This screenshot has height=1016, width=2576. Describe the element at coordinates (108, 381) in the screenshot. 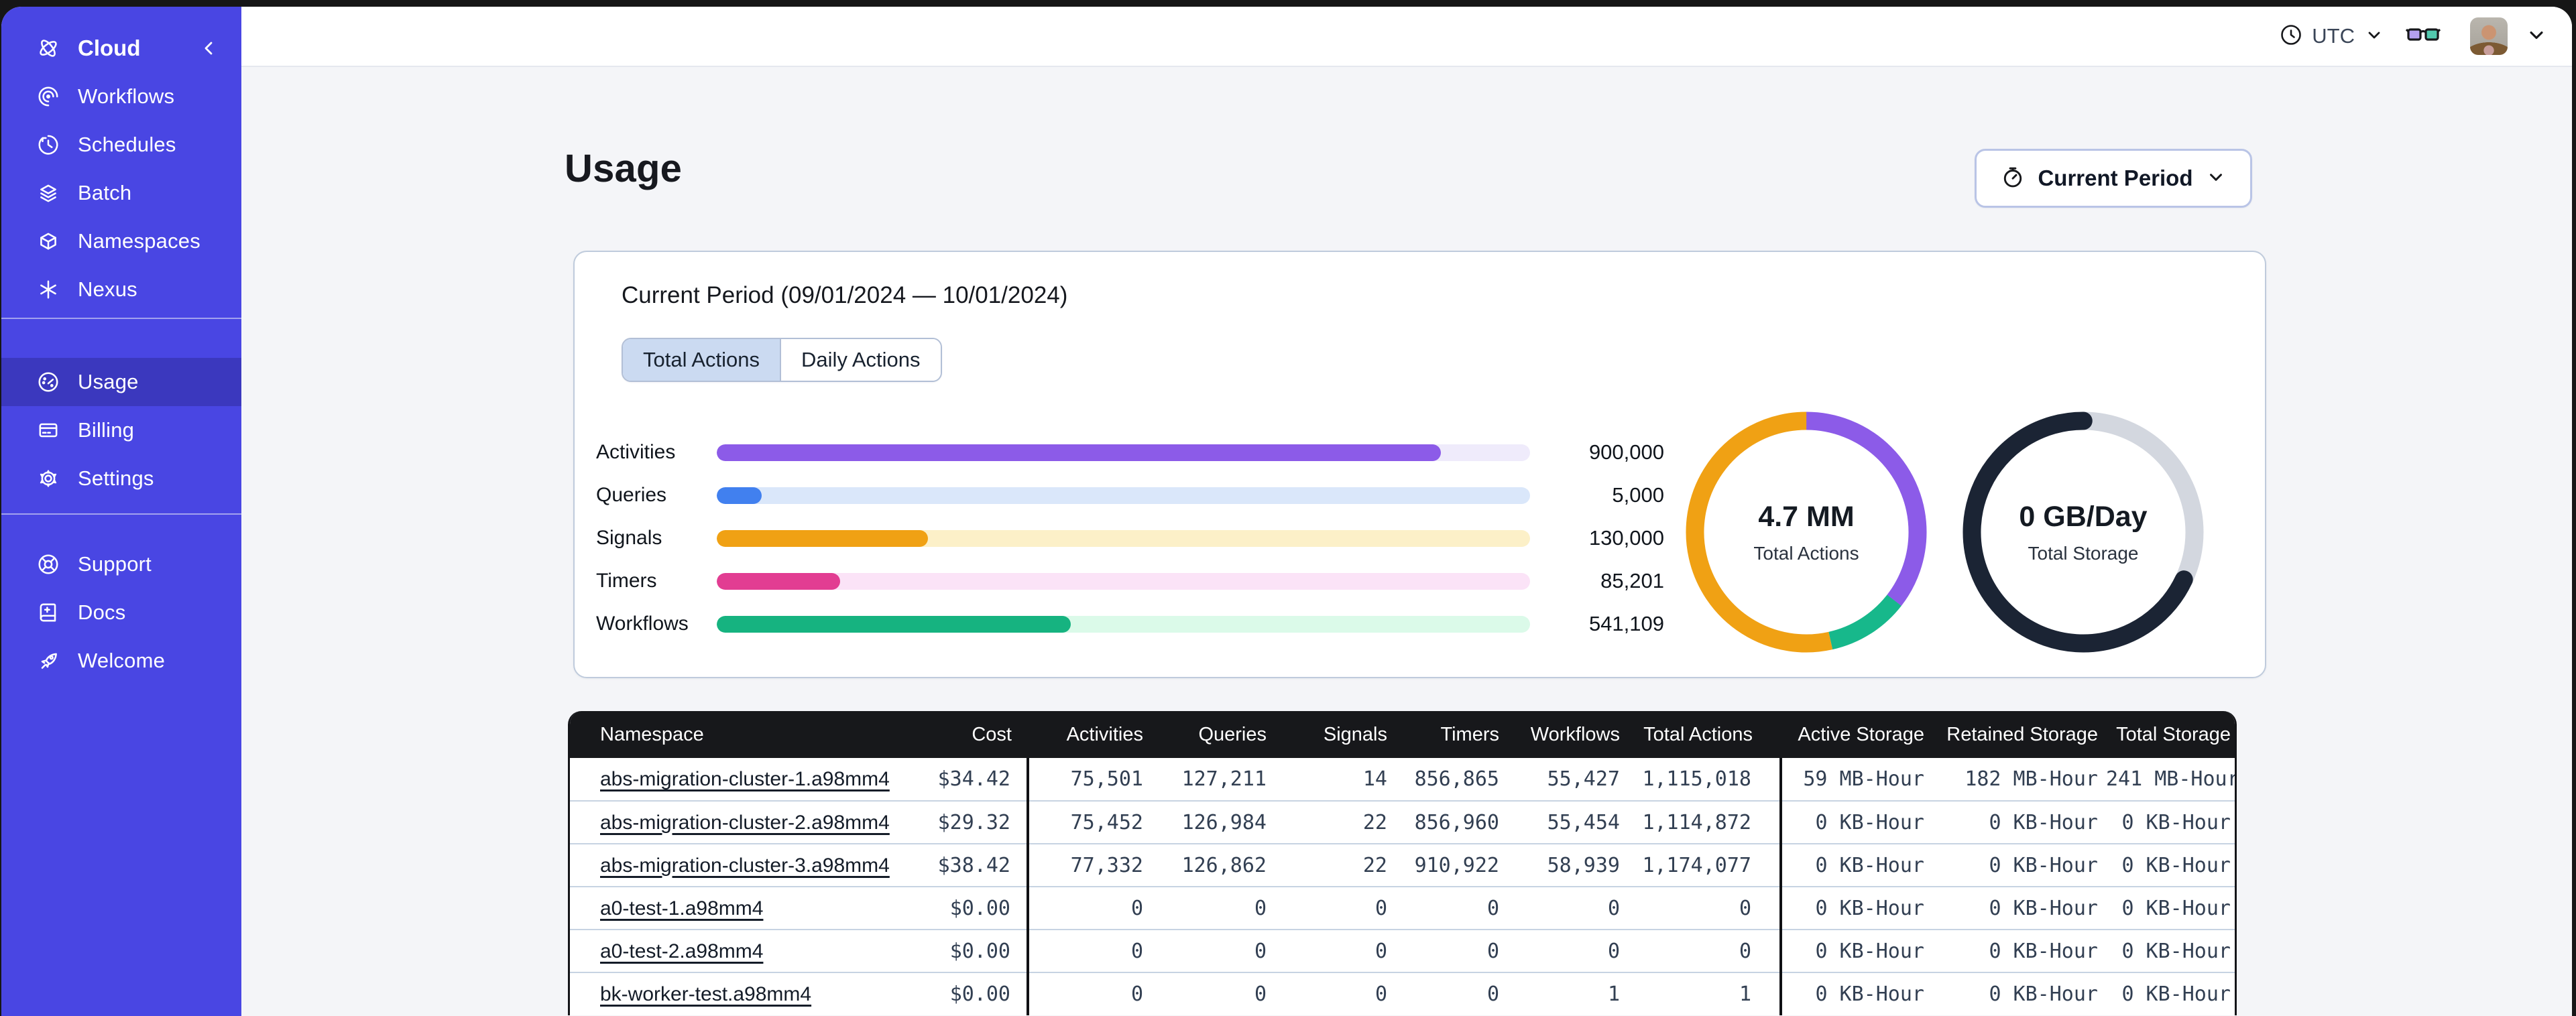

I see `sidebar-item-label: Usage` at that location.